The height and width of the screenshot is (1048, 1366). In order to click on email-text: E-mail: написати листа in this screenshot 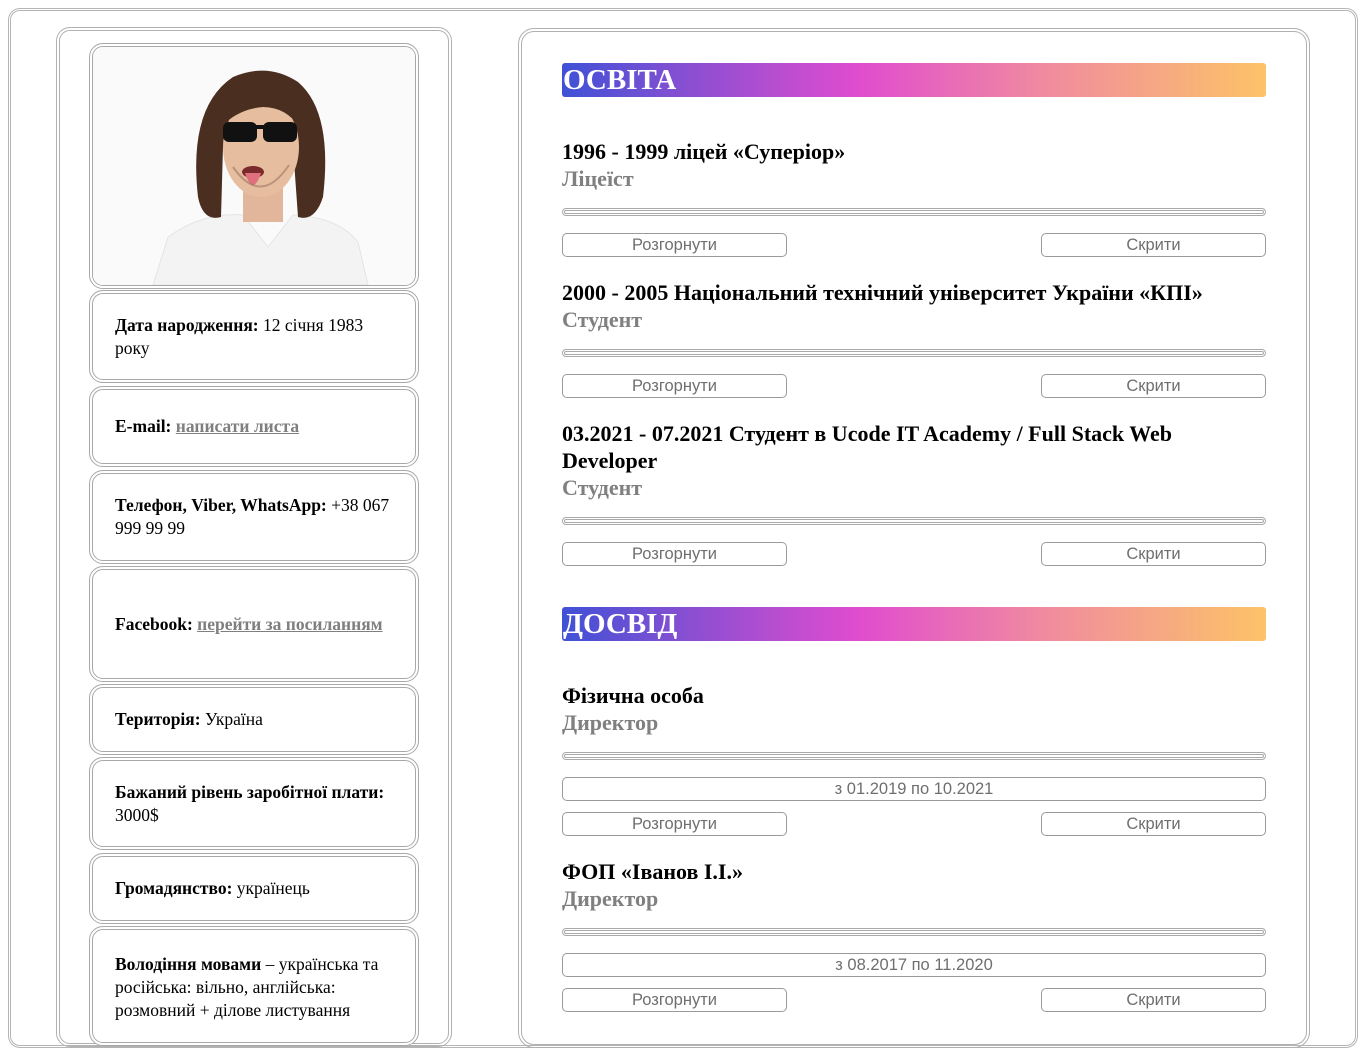, I will do `click(255, 426)`.